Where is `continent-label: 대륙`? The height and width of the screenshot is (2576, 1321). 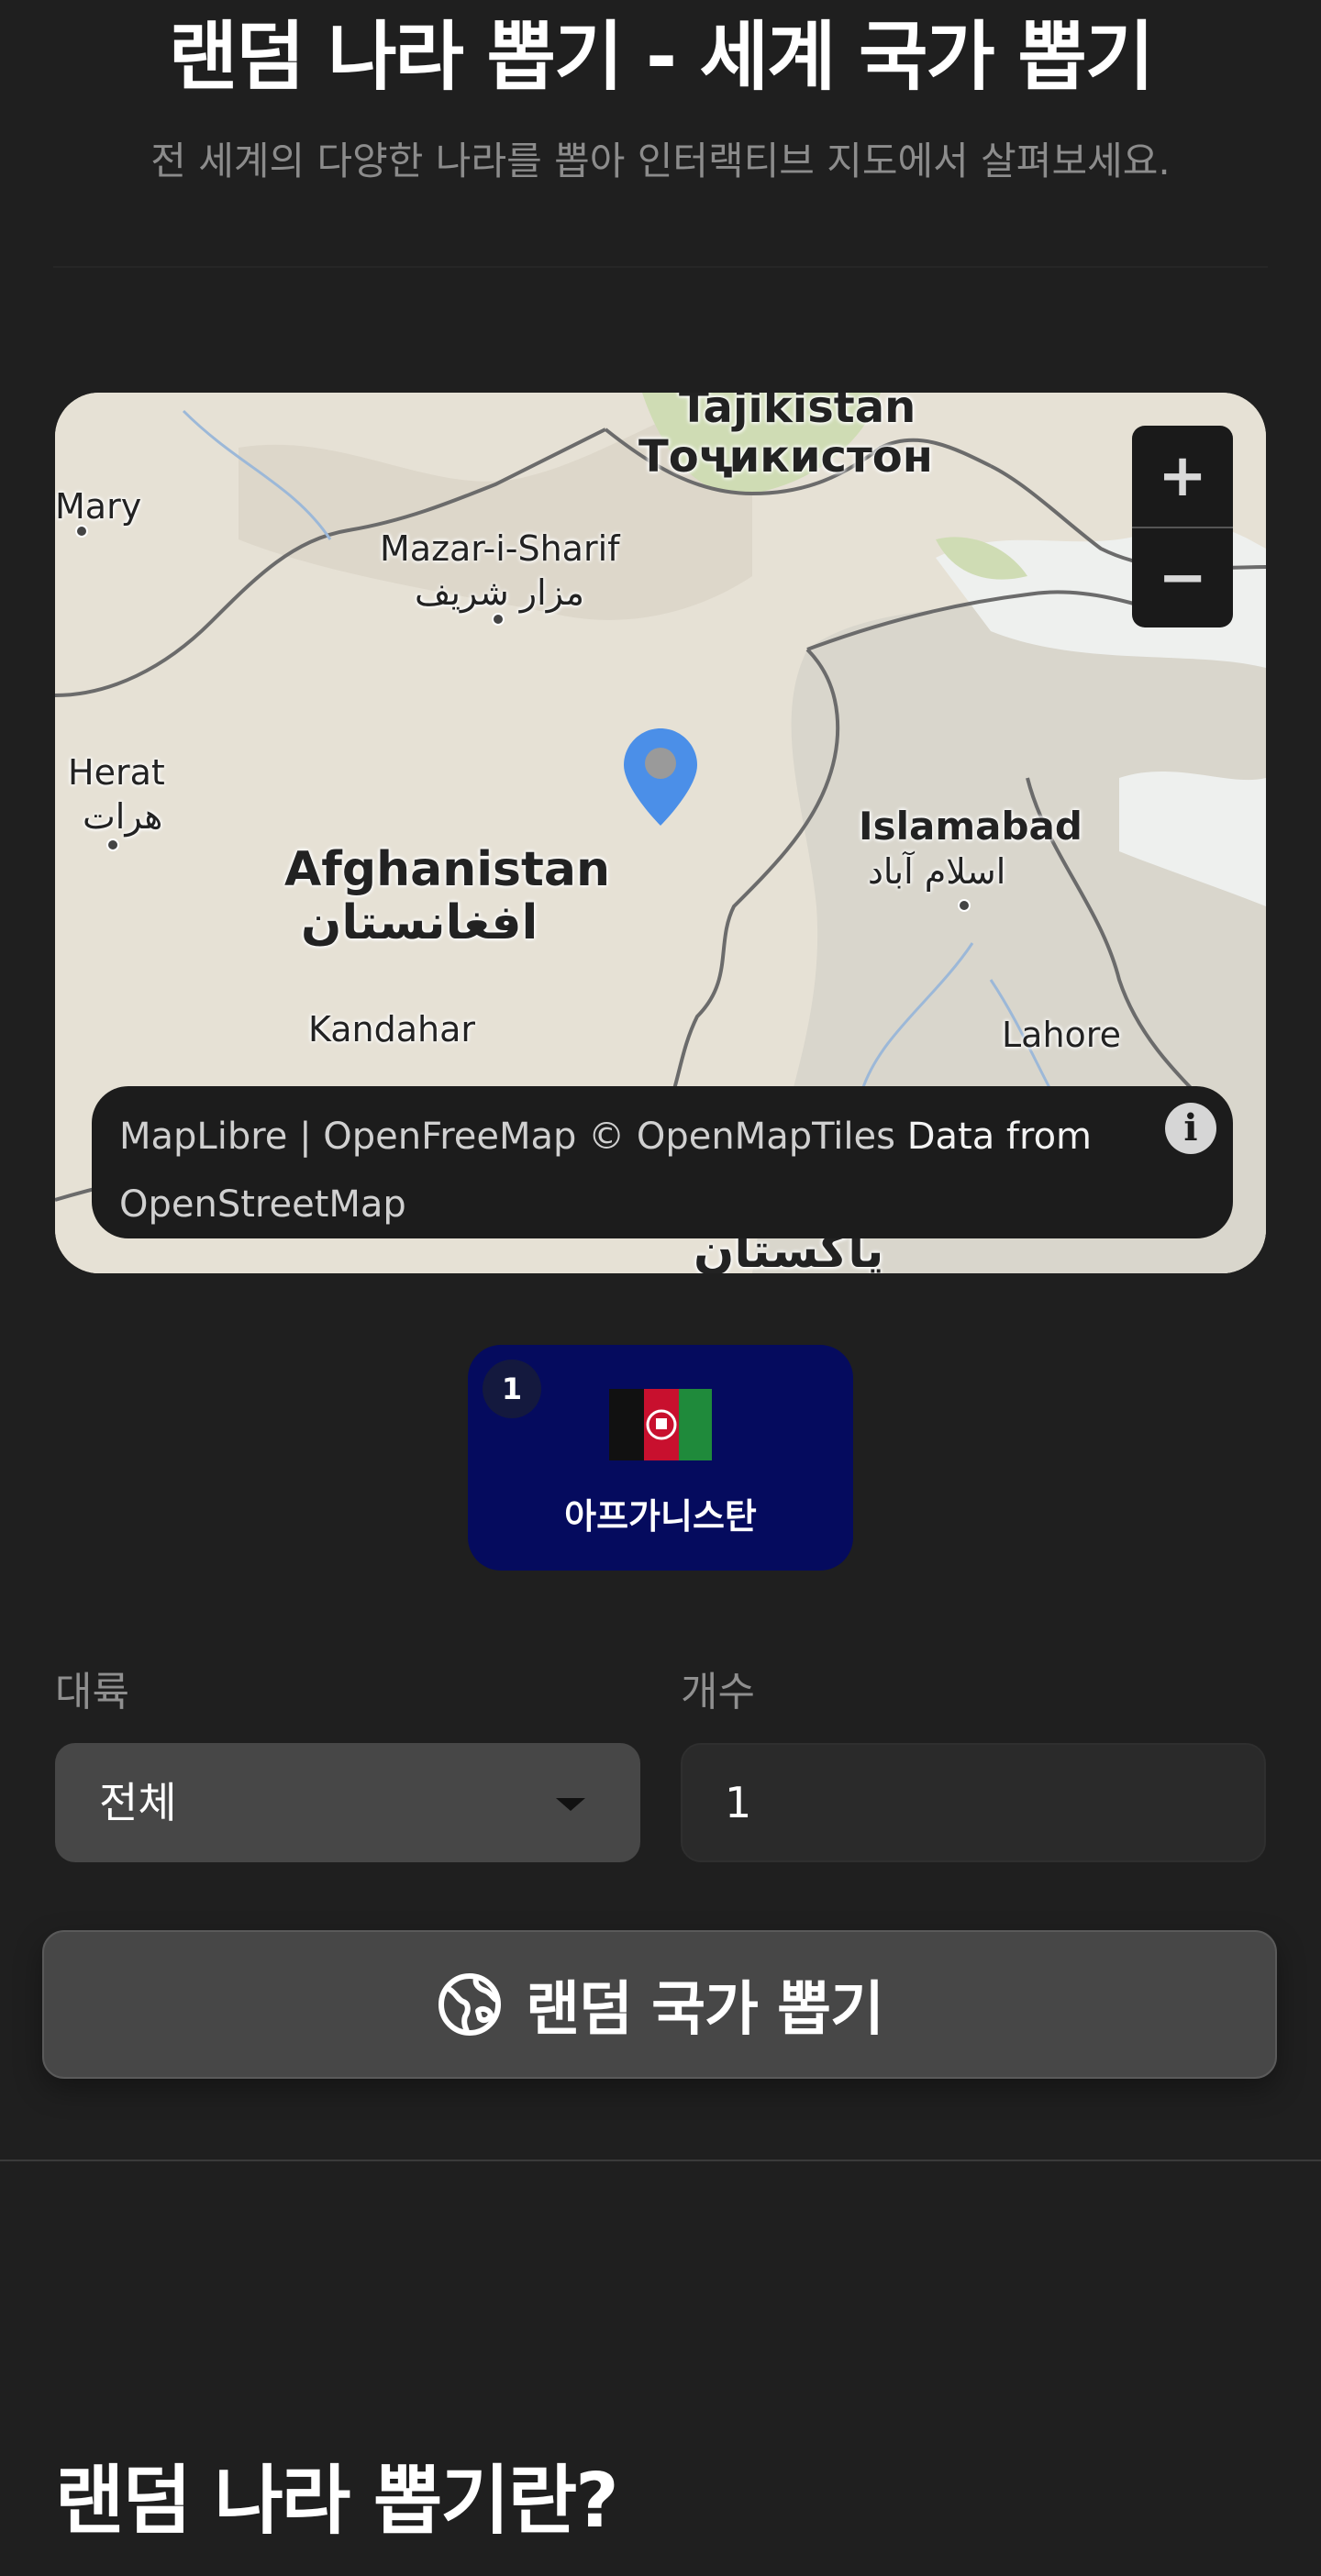
continent-label: 대륙 is located at coordinates (92, 1692).